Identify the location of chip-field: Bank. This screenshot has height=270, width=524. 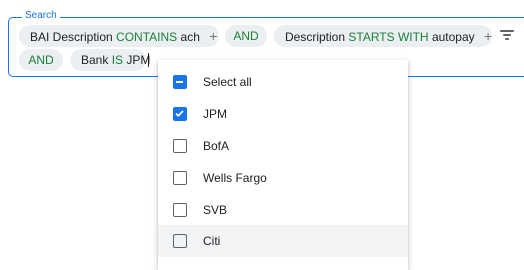
(95, 60).